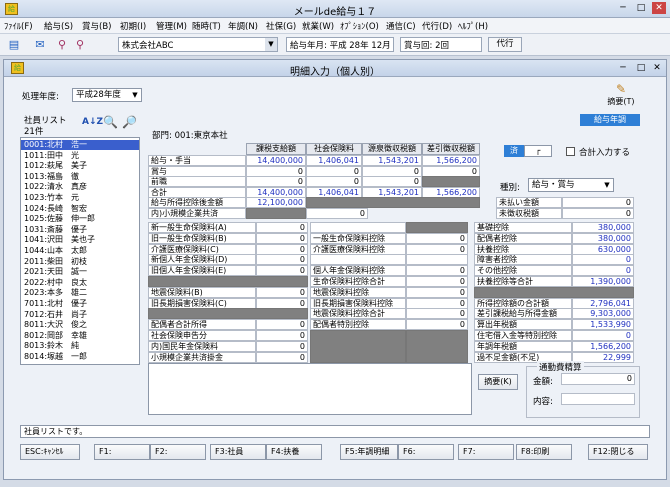 This screenshot has height=487, width=670. Describe the element at coordinates (451, 192) in the screenshot. I see `grid-value-cell: 1,566,200` at that location.